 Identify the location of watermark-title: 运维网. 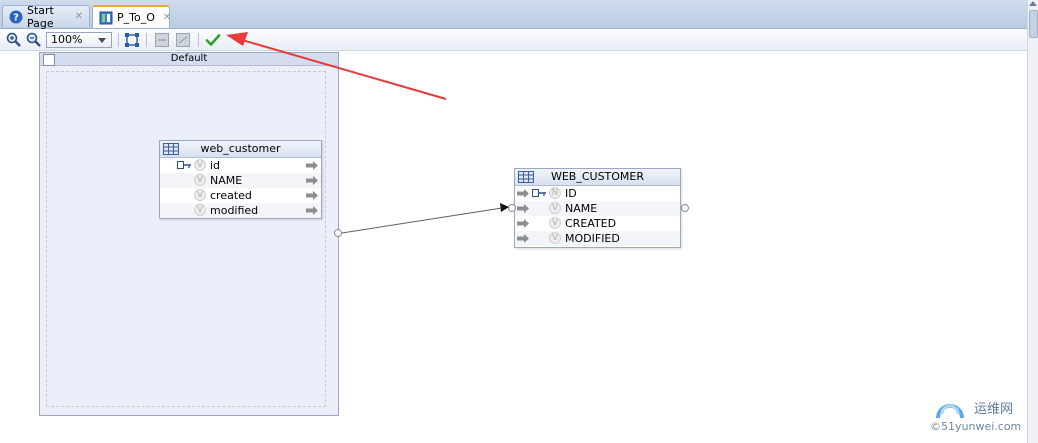
(994, 409).